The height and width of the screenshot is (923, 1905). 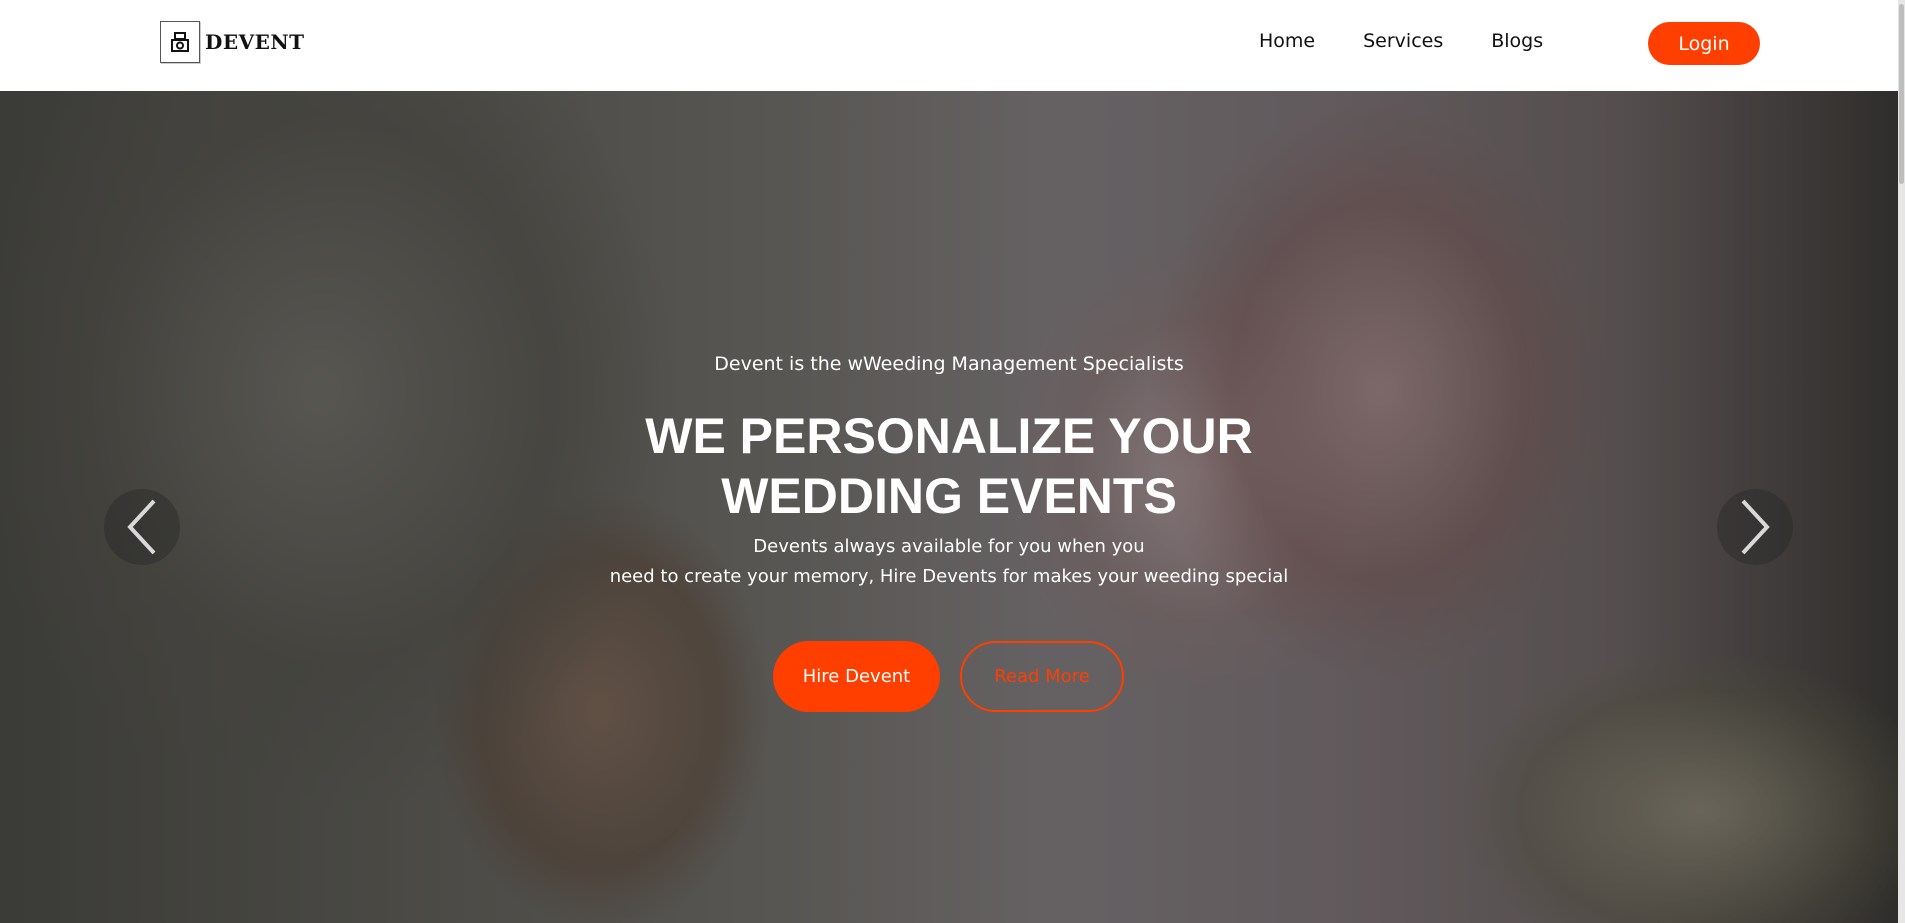 What do you see at coordinates (1704, 43) in the screenshot?
I see `login-button: Login` at bounding box center [1704, 43].